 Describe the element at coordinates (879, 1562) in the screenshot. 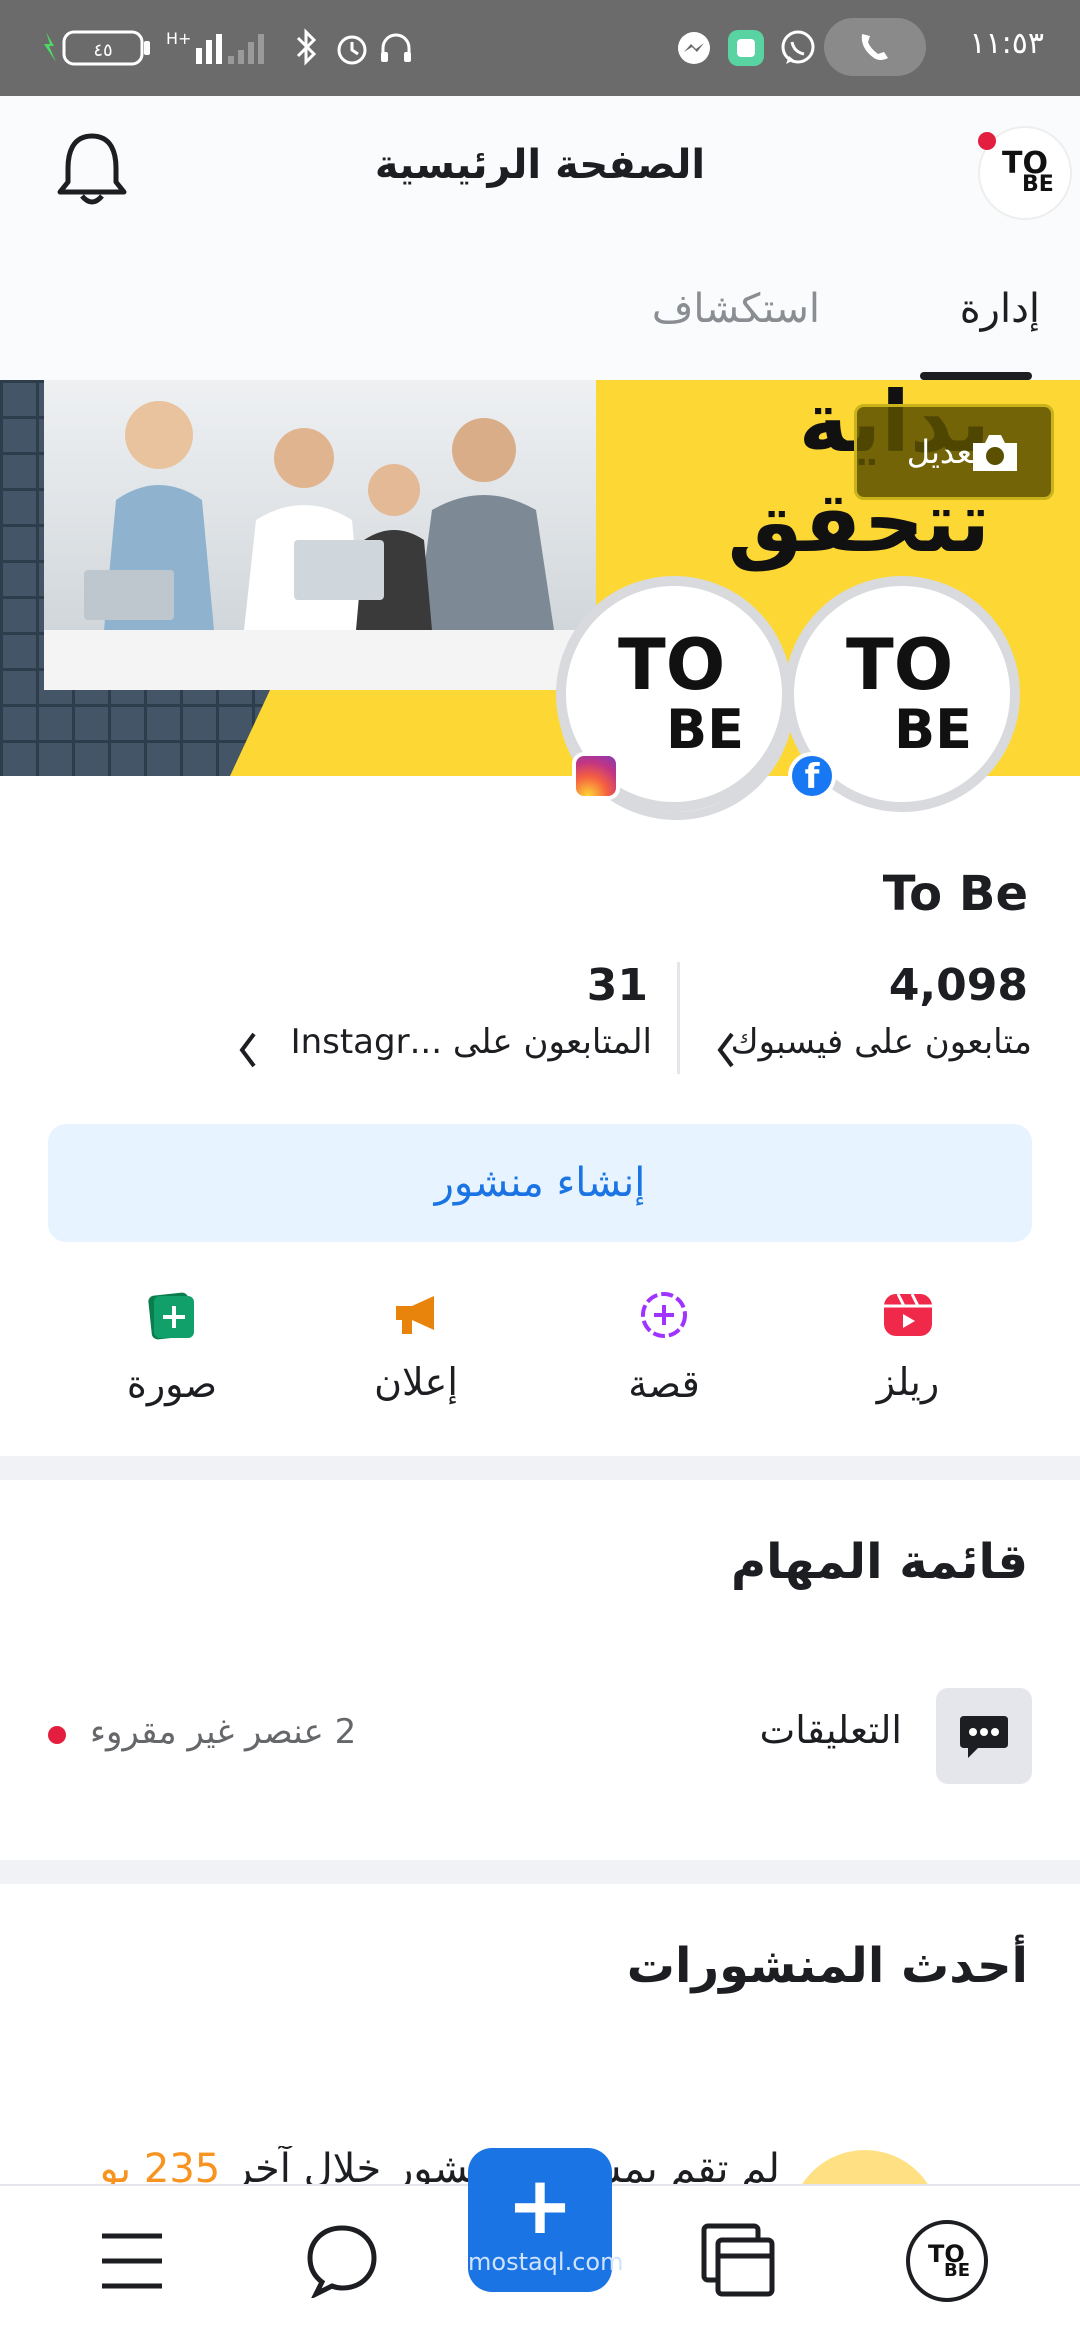

I see `todo-title: قائمة المهام` at that location.